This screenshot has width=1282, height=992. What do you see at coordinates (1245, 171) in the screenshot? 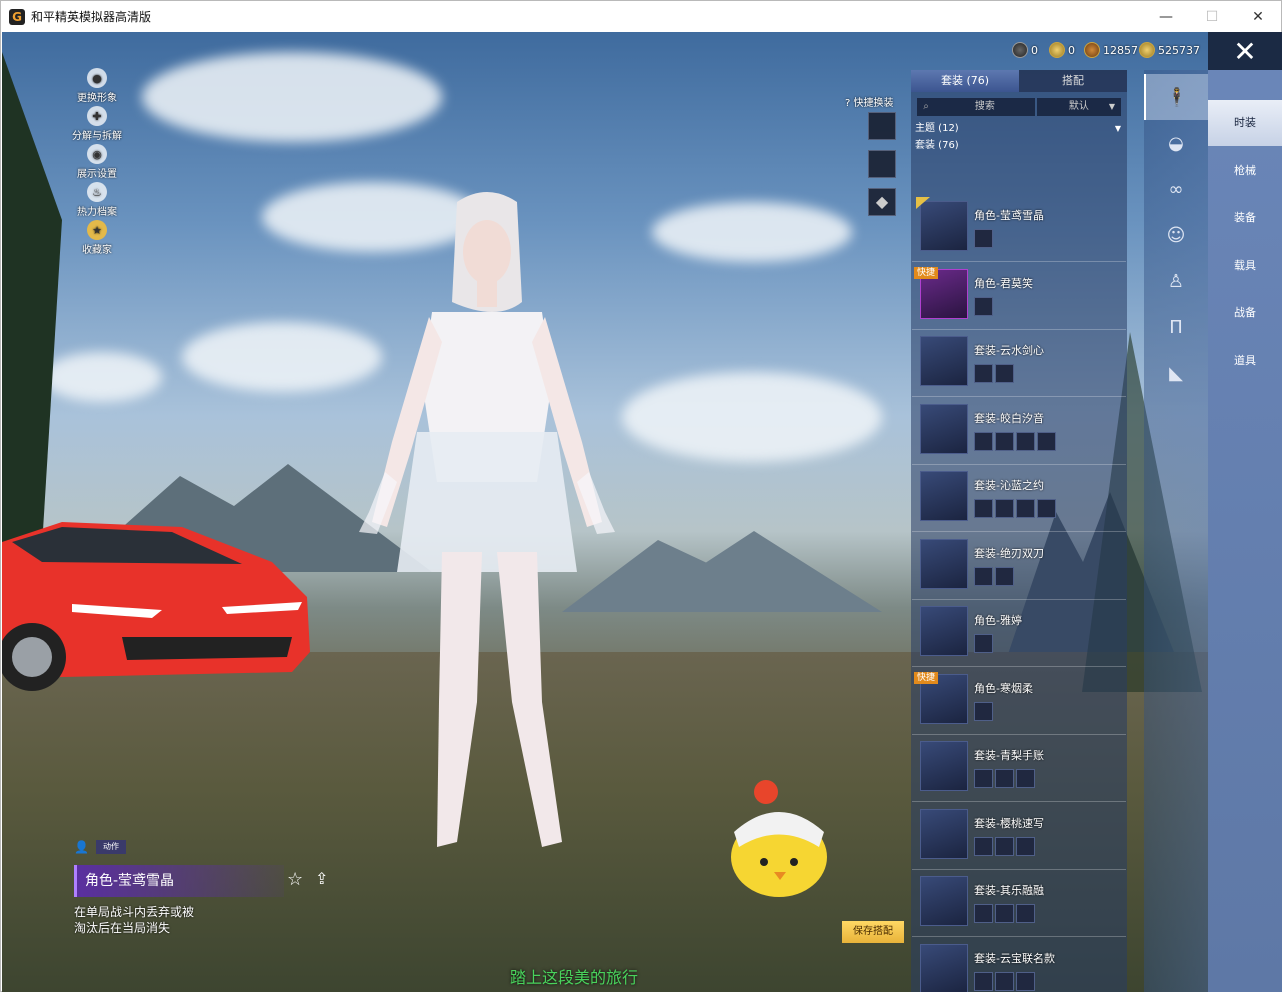
I see `side-menu-item: 枪械` at bounding box center [1245, 171].